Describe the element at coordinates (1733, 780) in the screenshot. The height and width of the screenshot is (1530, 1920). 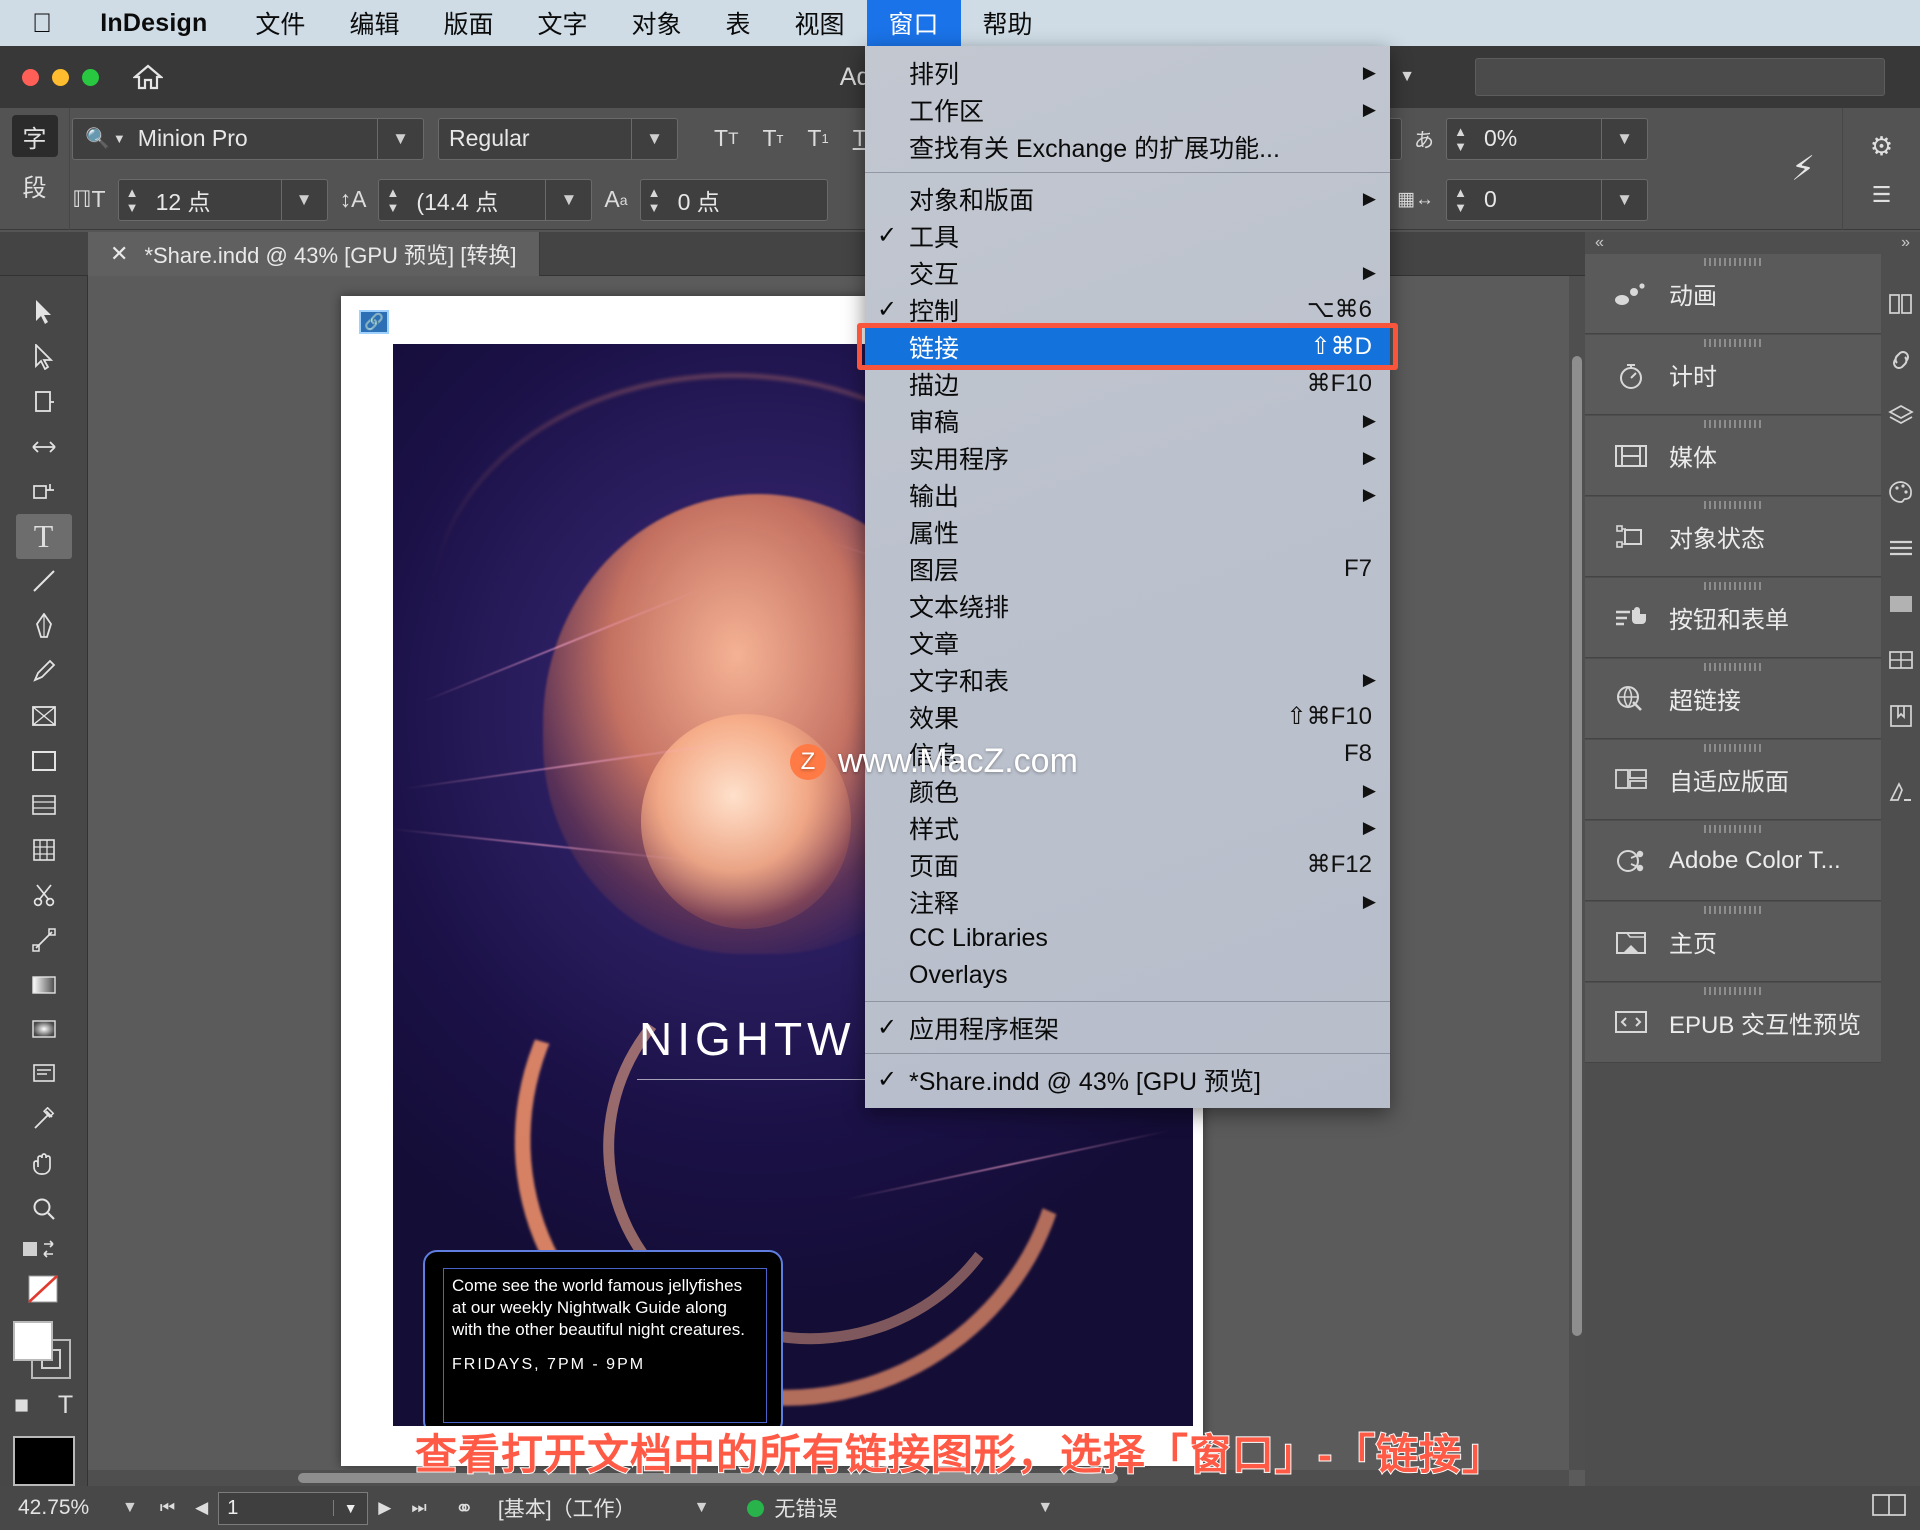
I see `panel-liquid-layout: 自适应版面` at that location.